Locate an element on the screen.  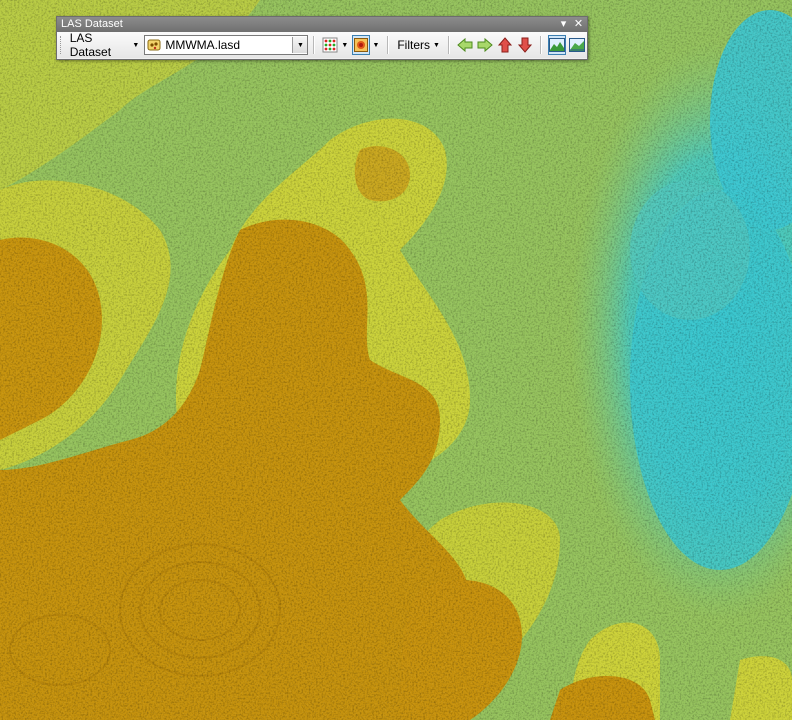
filters-menu-label: Filters is located at coordinates (413, 45).